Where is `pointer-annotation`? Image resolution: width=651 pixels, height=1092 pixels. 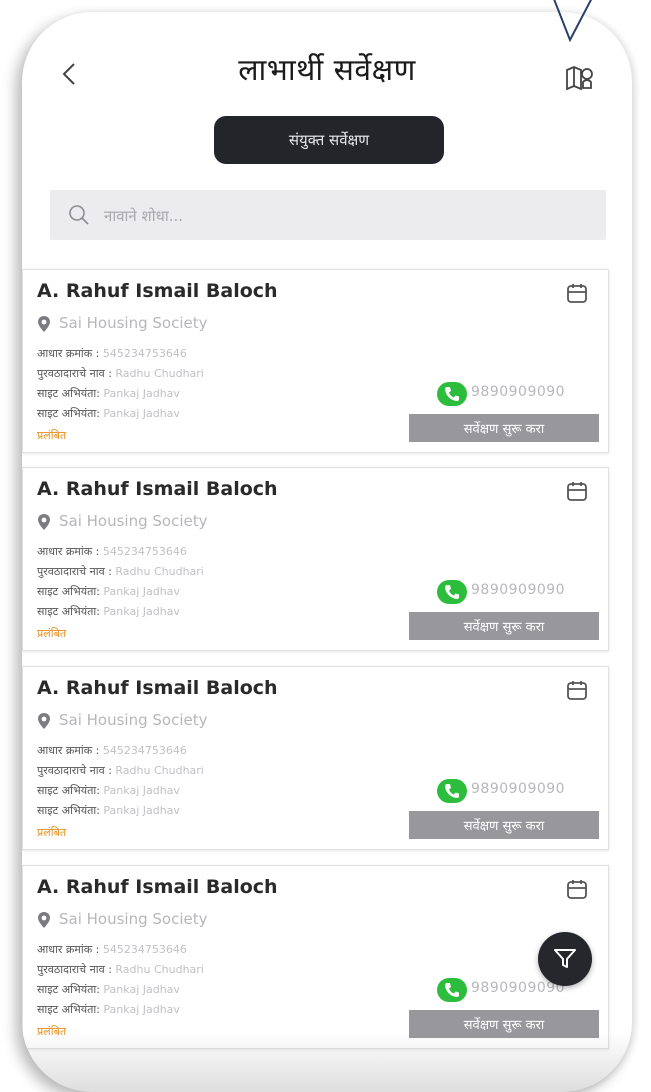
pointer-annotation is located at coordinates (572, 21).